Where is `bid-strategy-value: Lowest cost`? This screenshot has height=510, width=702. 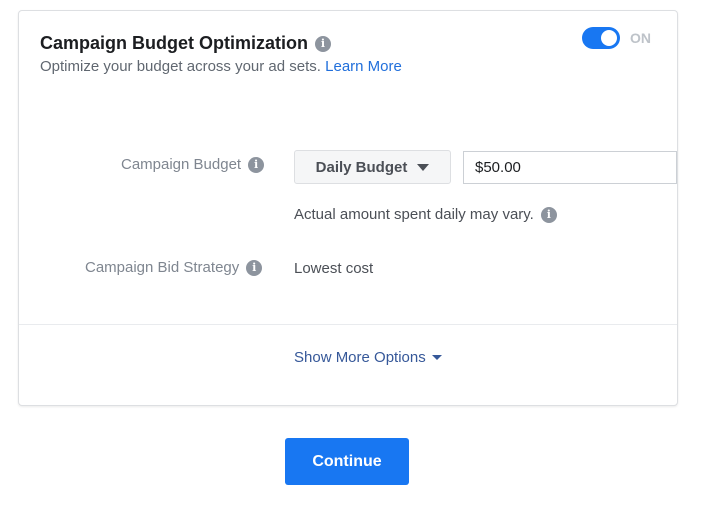
bid-strategy-value: Lowest cost is located at coordinates (334, 268).